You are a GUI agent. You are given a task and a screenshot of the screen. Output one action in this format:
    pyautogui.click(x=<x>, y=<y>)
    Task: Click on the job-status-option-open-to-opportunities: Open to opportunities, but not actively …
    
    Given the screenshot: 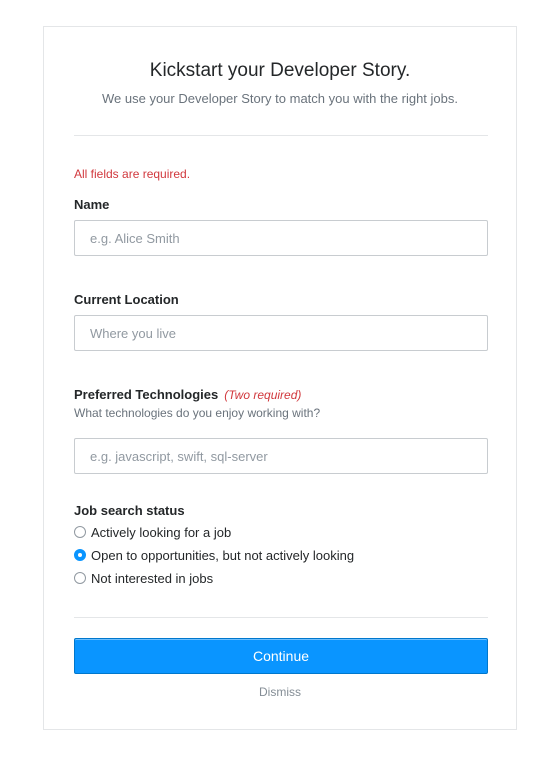 What is the action you would take?
    pyautogui.click(x=214, y=555)
    